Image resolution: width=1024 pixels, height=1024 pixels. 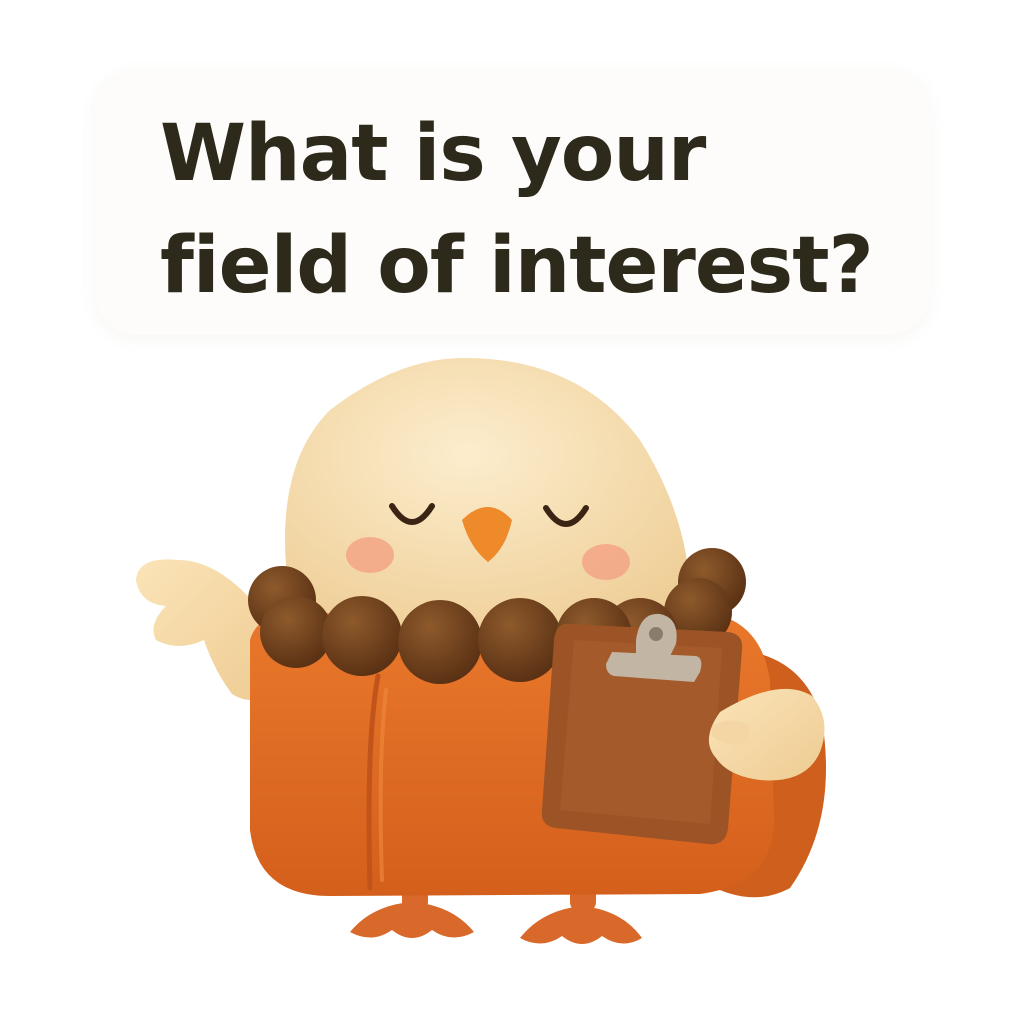 What do you see at coordinates (487, 494) in the screenshot?
I see `head` at bounding box center [487, 494].